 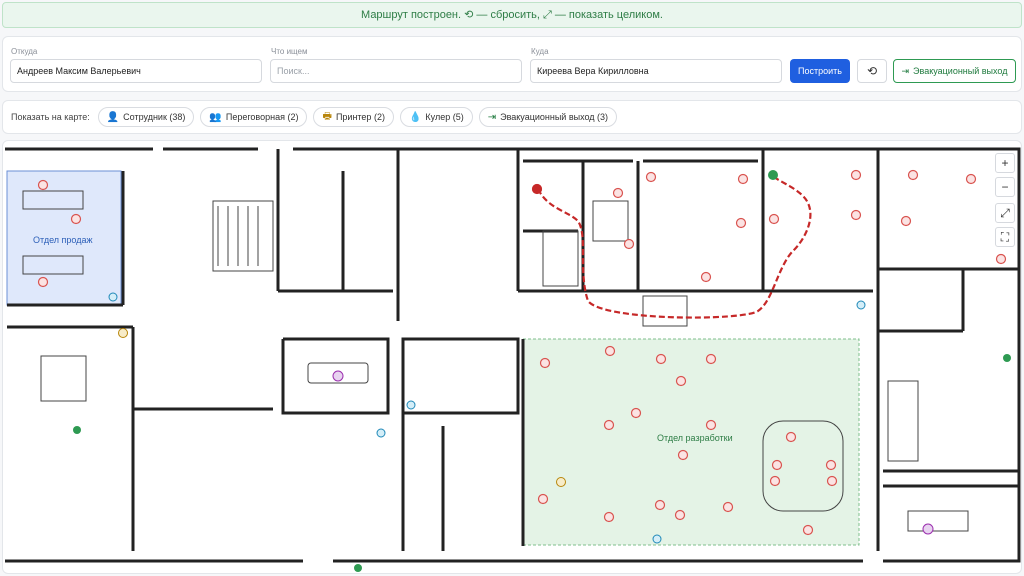 I want to click on from-input, so click(x=136, y=71).